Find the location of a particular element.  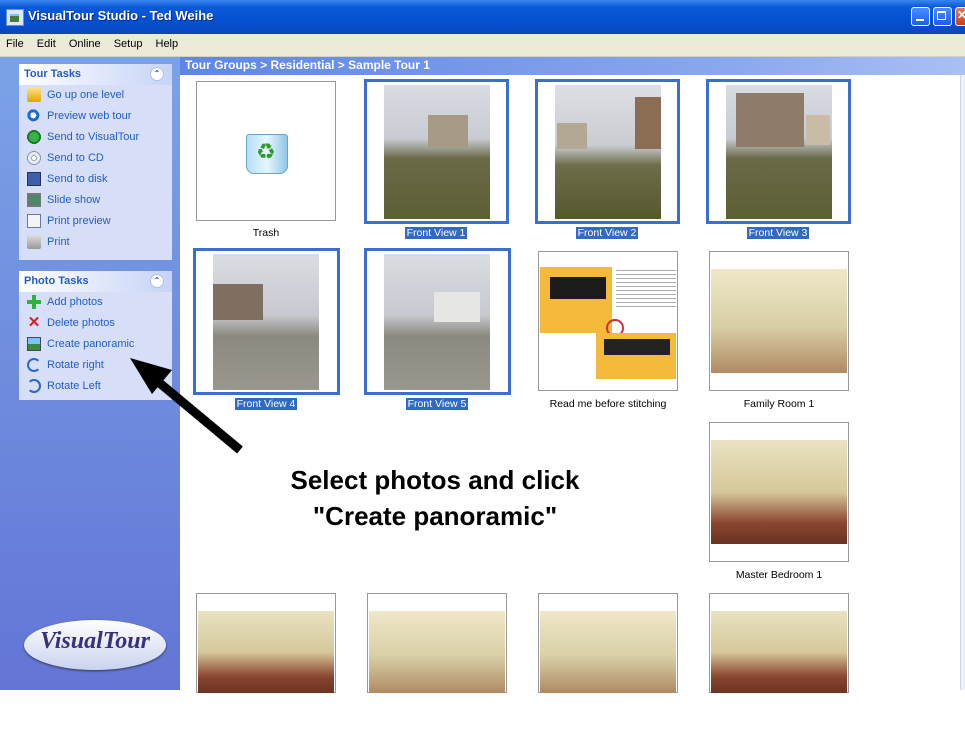

menu-setup: Setup is located at coordinates (127, 42).